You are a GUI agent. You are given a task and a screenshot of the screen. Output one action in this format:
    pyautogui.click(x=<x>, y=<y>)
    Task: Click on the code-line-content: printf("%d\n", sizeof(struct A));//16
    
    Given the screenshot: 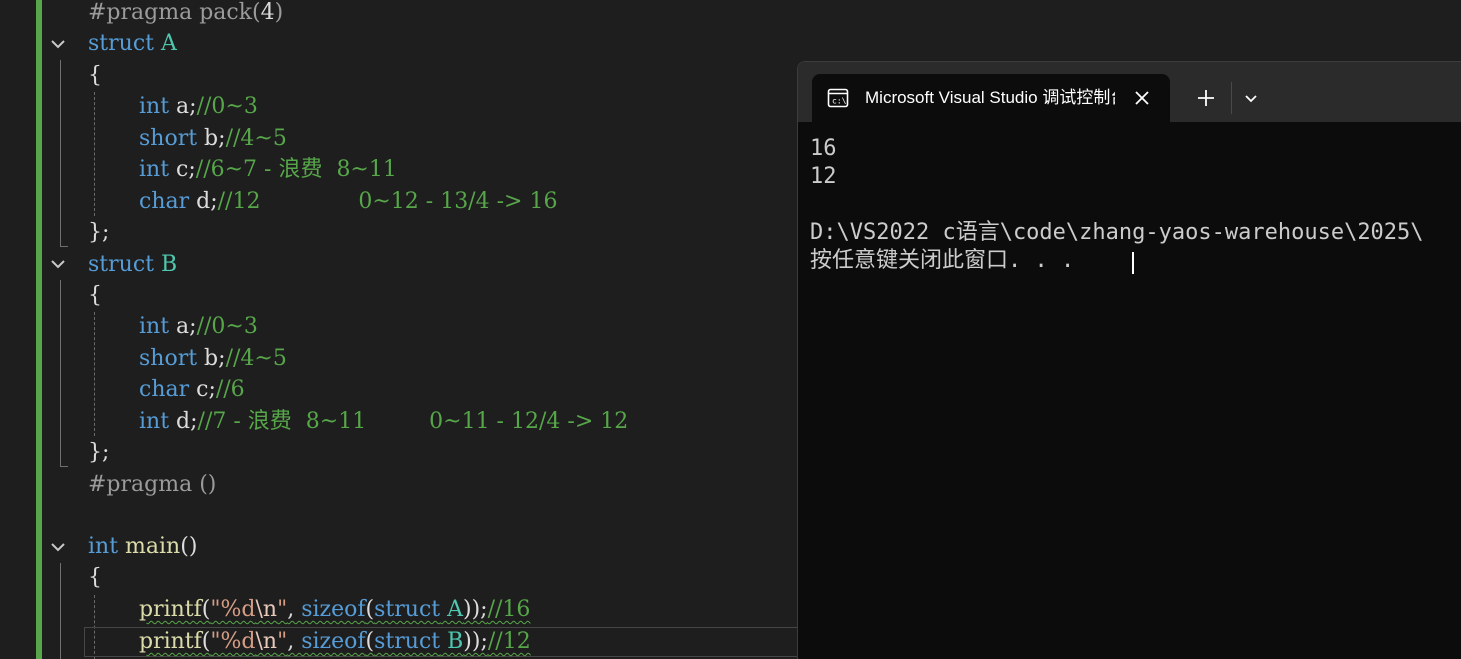 What is the action you would take?
    pyautogui.click(x=334, y=609)
    